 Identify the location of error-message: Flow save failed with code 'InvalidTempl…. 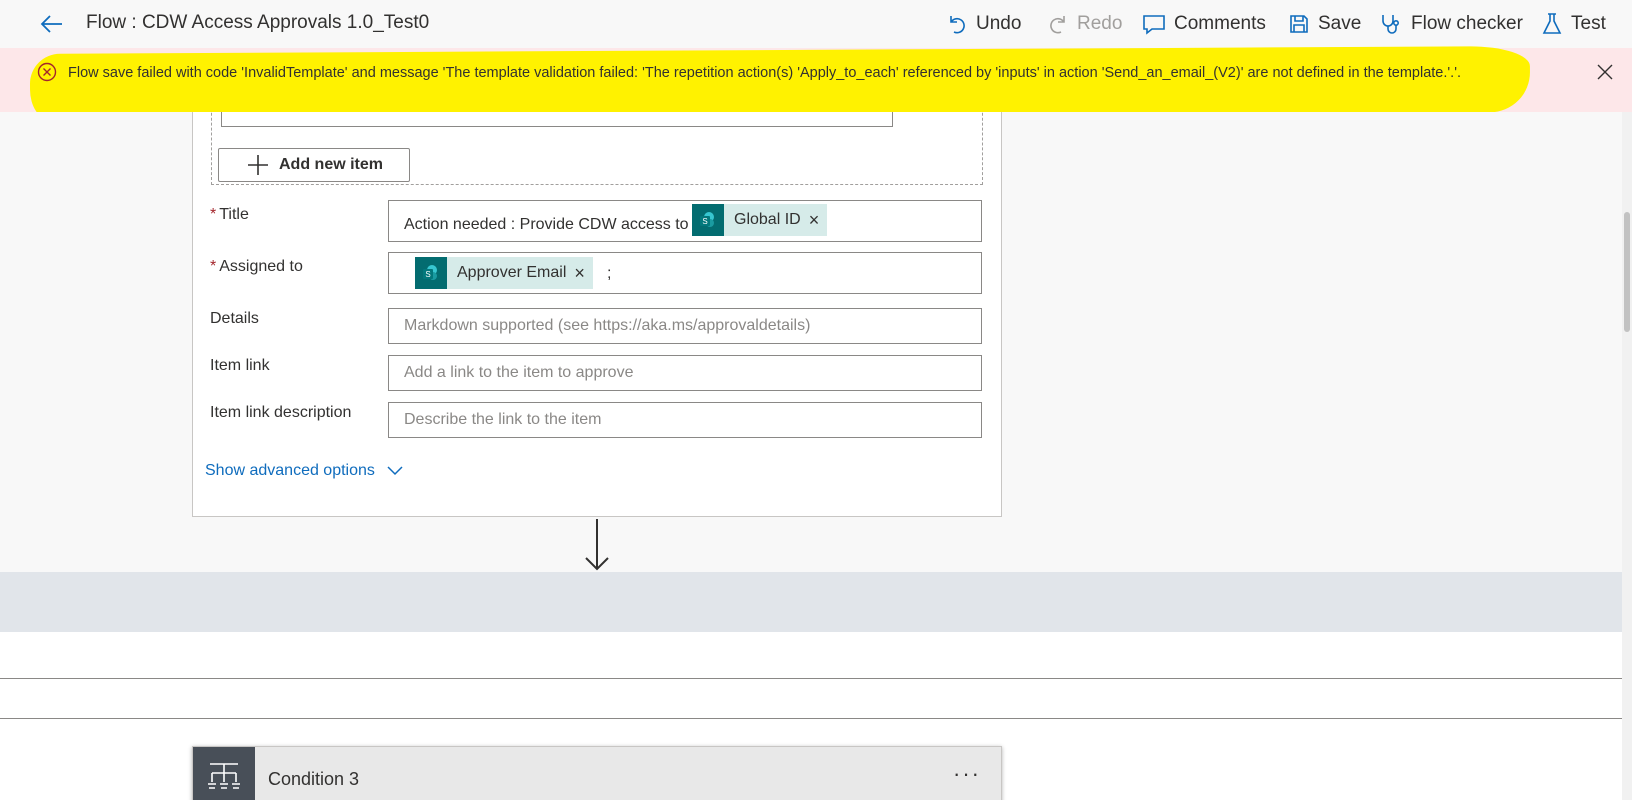
(764, 73).